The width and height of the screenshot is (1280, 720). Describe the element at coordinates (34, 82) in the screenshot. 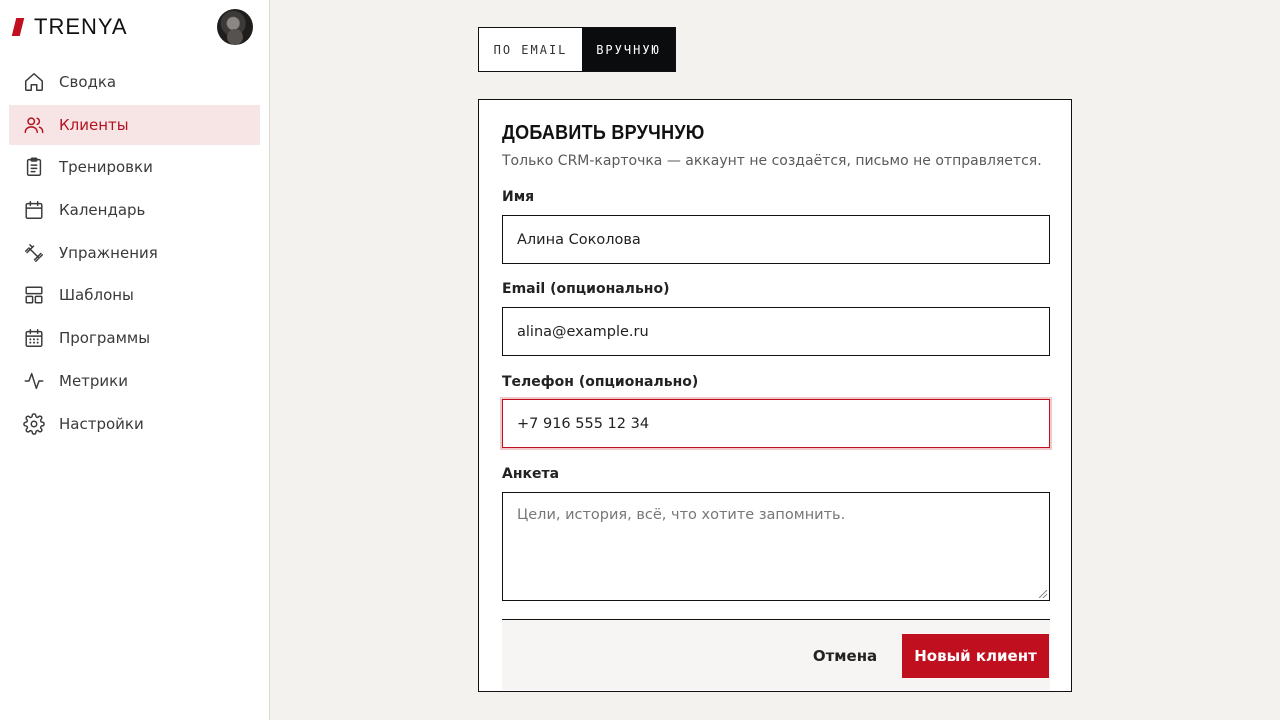

I see `home-icon` at that location.